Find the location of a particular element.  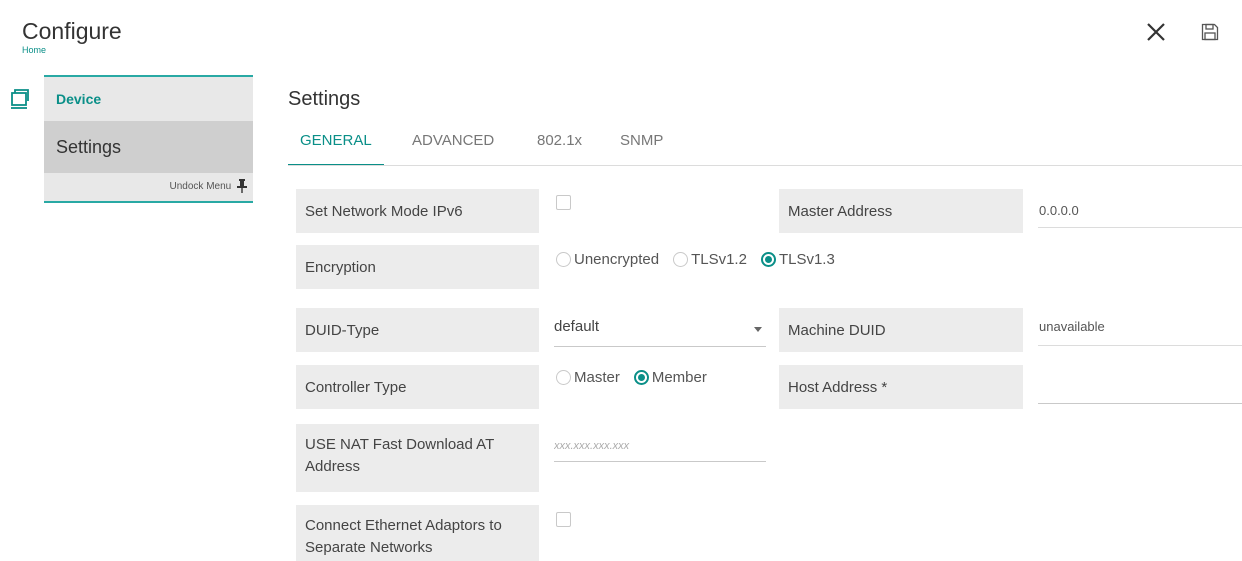

machine-duid-underline is located at coordinates (1140, 345).